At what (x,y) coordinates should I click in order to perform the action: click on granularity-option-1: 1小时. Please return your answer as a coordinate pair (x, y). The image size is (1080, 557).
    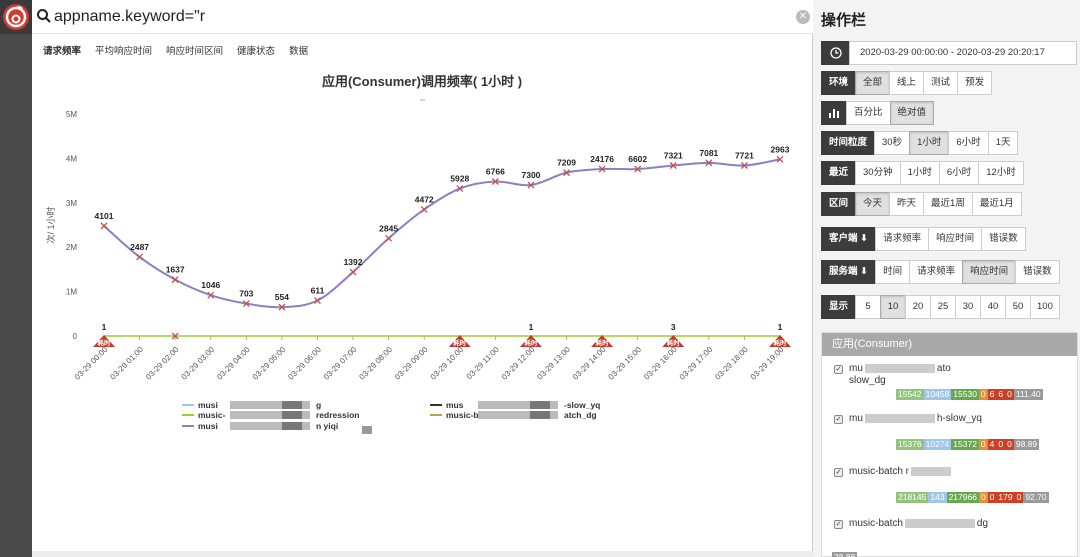
    Looking at the image, I should click on (929, 143).